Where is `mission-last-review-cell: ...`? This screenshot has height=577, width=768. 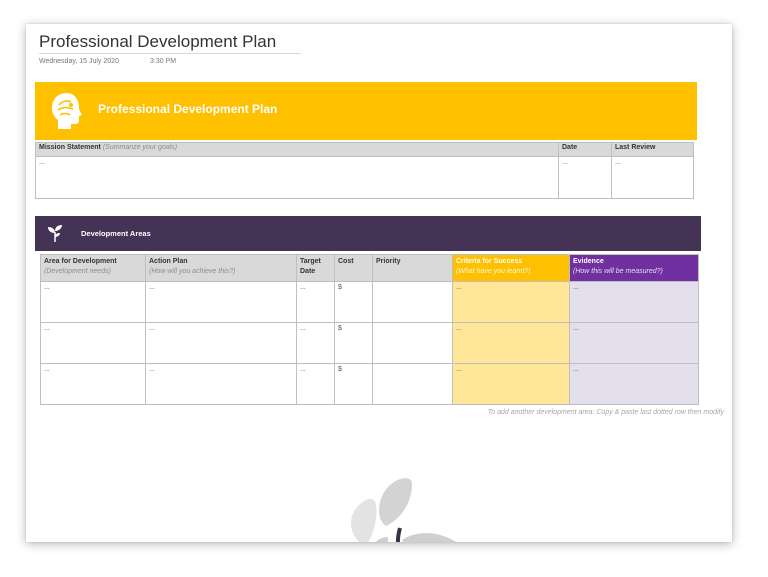 mission-last-review-cell: ... is located at coordinates (652, 177).